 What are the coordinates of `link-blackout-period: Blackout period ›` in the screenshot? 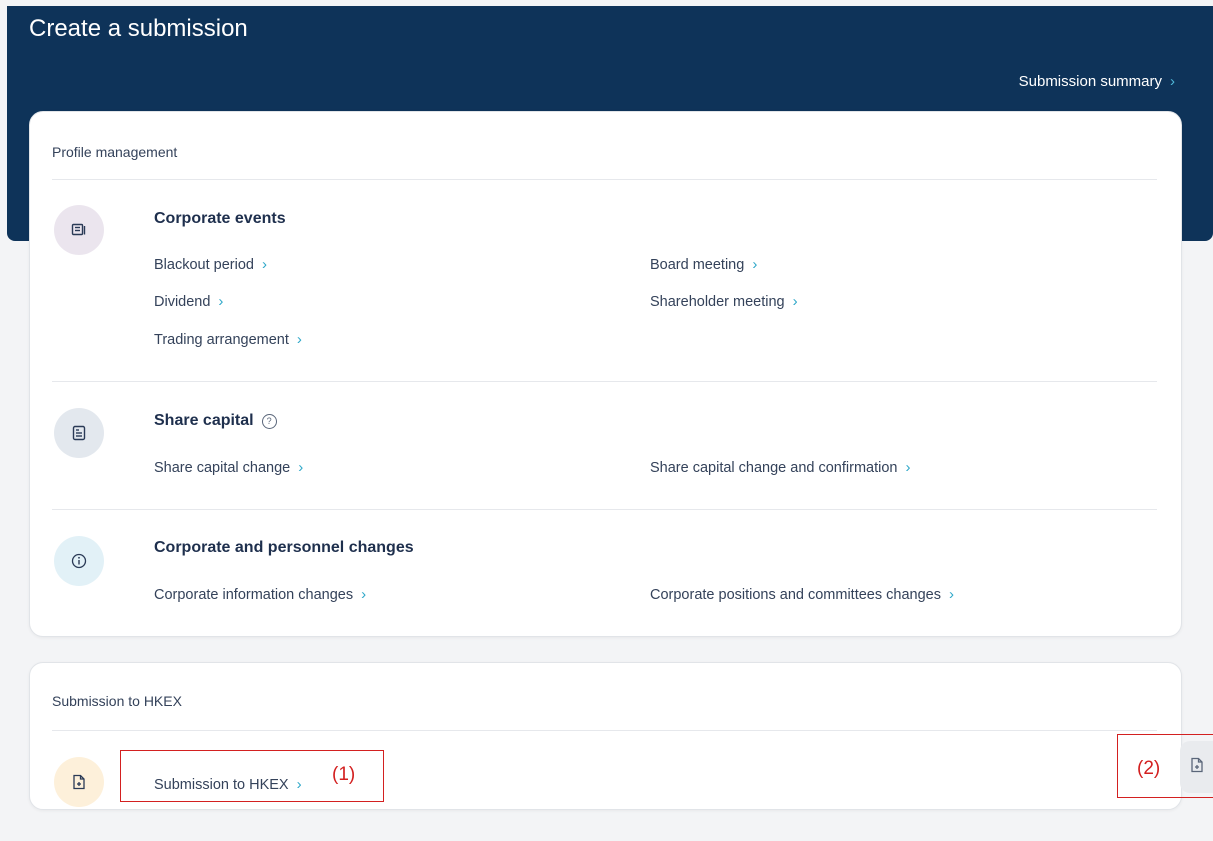 It's located at (210, 264).